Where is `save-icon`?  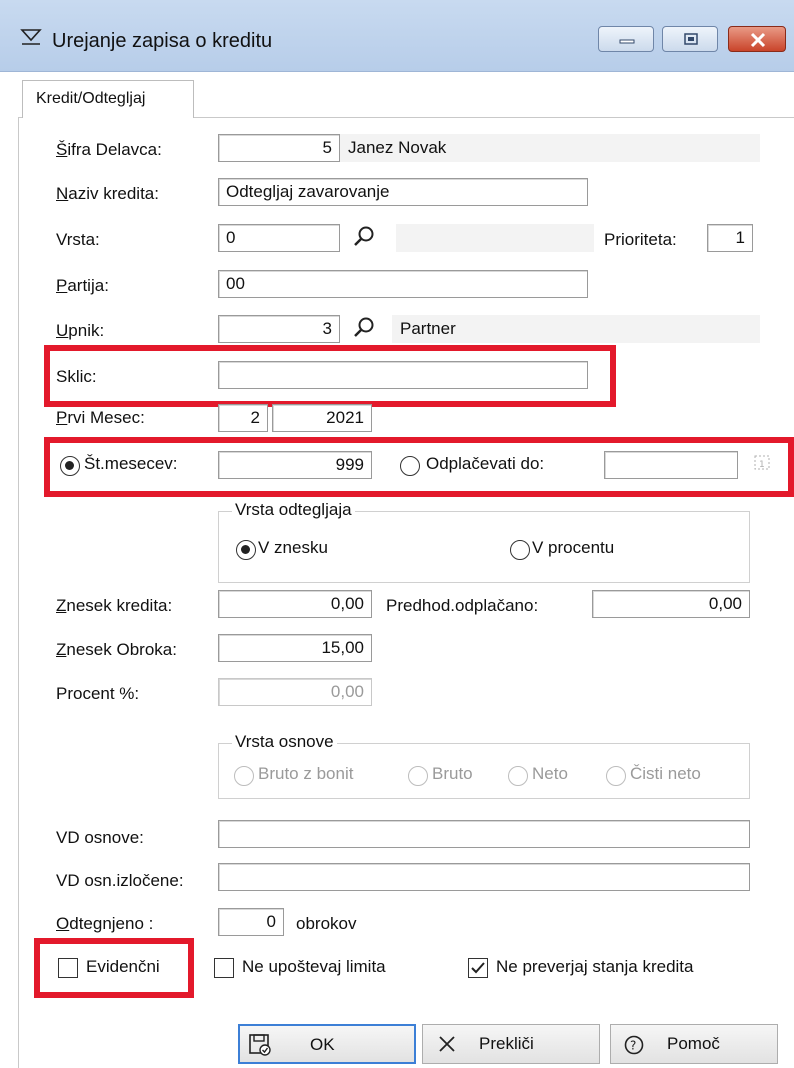
save-icon is located at coordinates (260, 1045).